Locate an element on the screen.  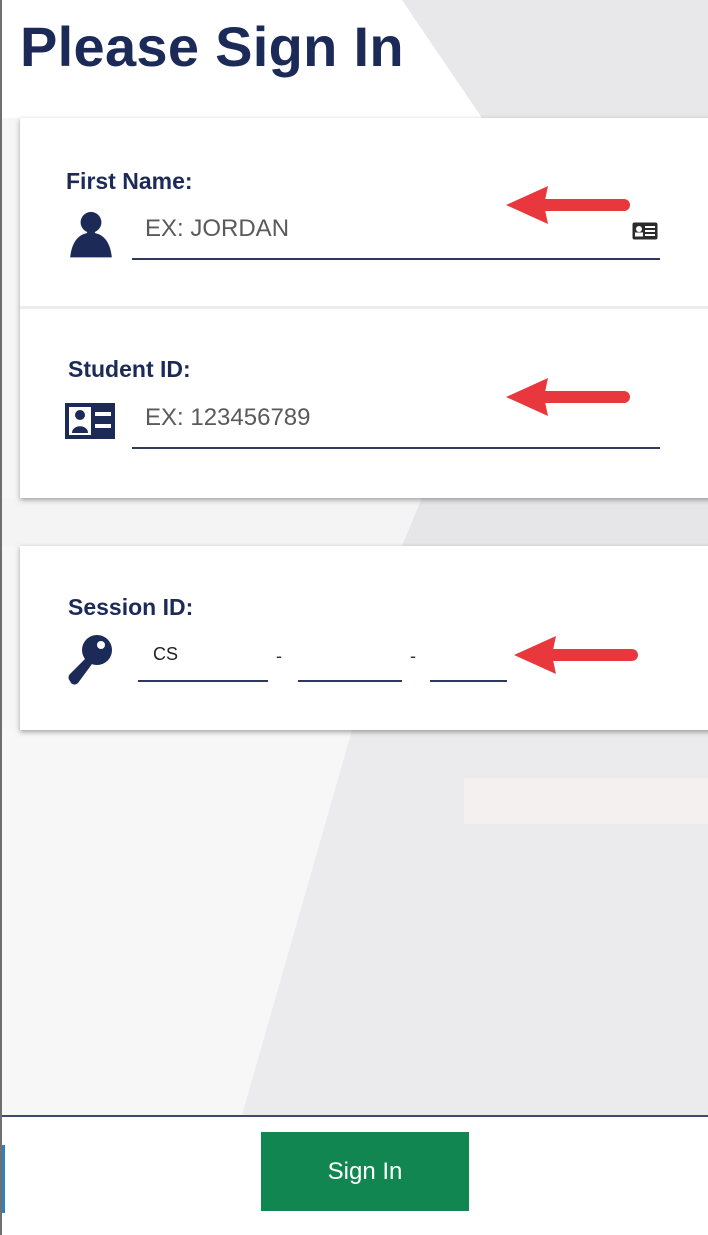
page-title: Please Sign In is located at coordinates (212, 46).